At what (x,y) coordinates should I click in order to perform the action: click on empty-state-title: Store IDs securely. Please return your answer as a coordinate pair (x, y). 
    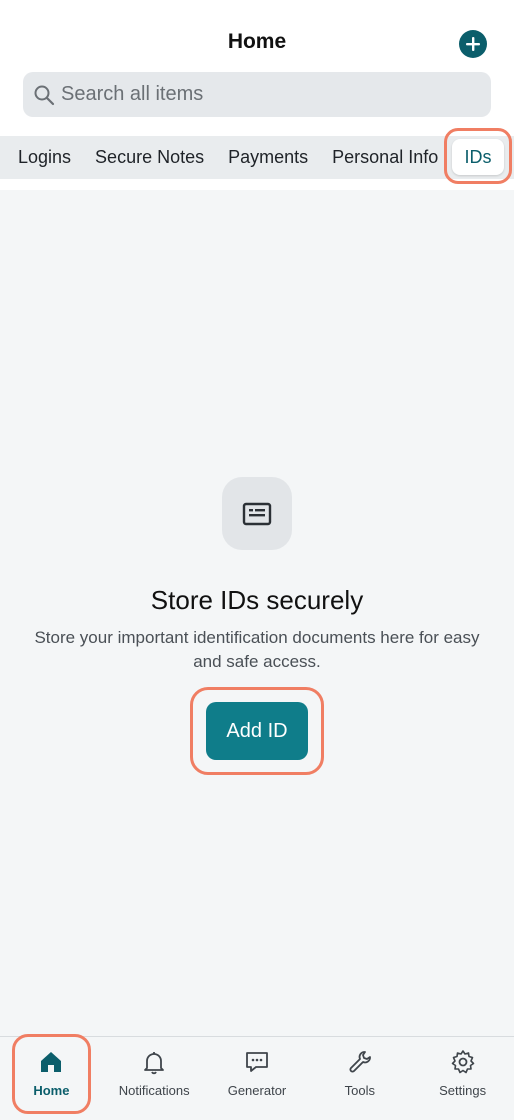
    Looking at the image, I should click on (257, 600).